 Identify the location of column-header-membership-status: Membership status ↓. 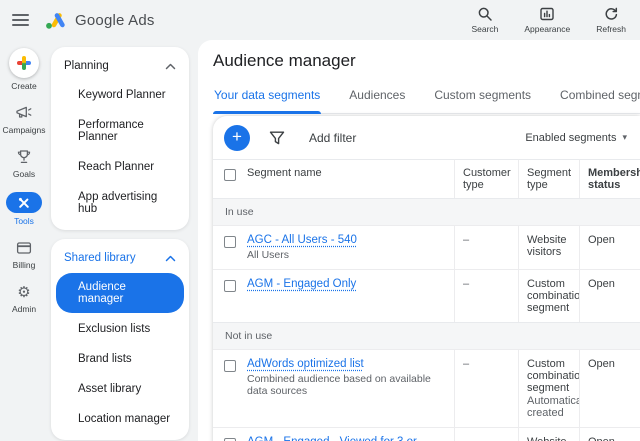
(609, 178).